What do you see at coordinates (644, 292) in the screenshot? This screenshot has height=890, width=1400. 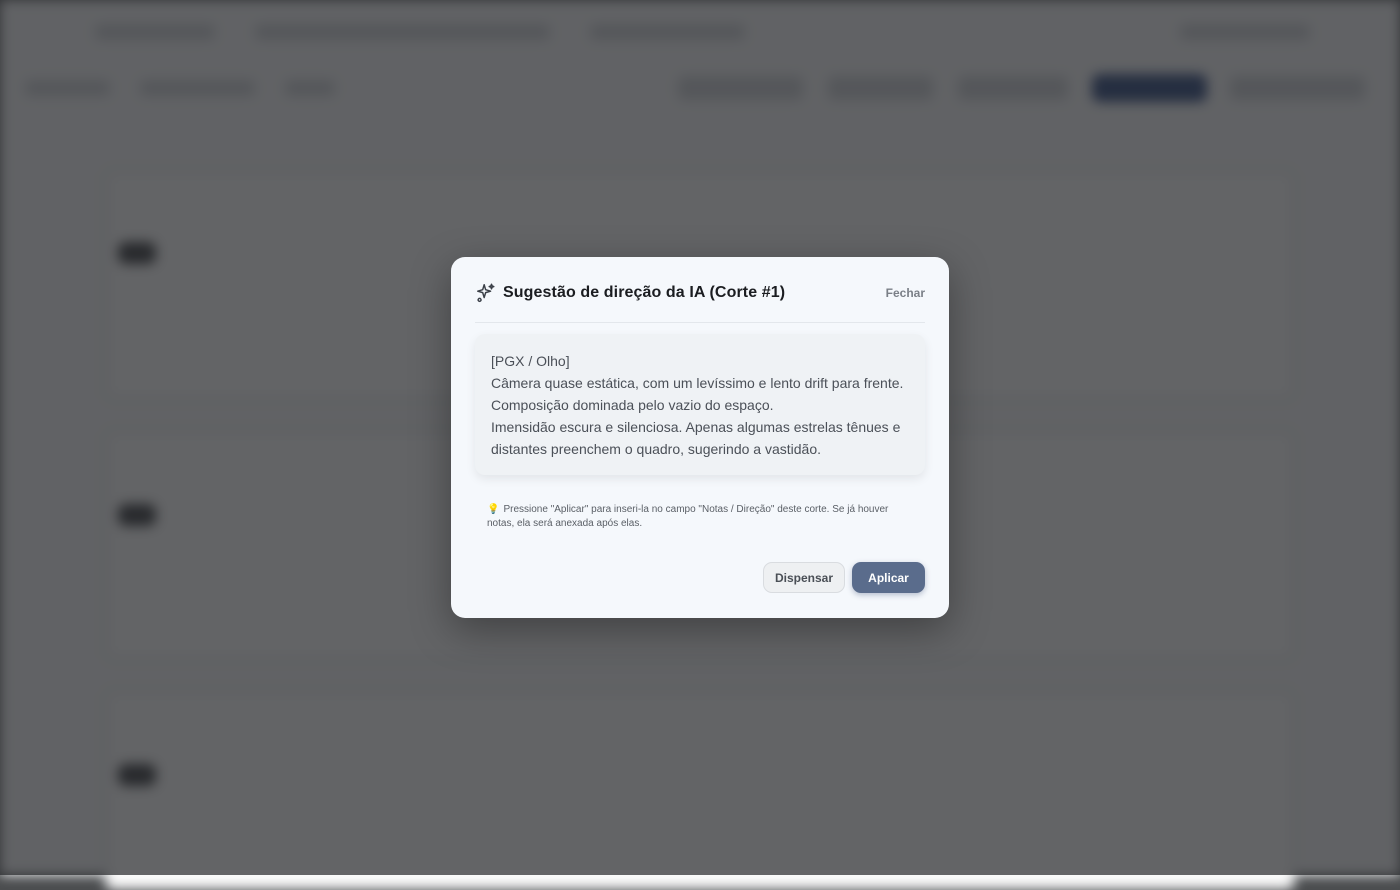 I see `dialog-title: Sugestão de direção da IA (Corte #1)` at bounding box center [644, 292].